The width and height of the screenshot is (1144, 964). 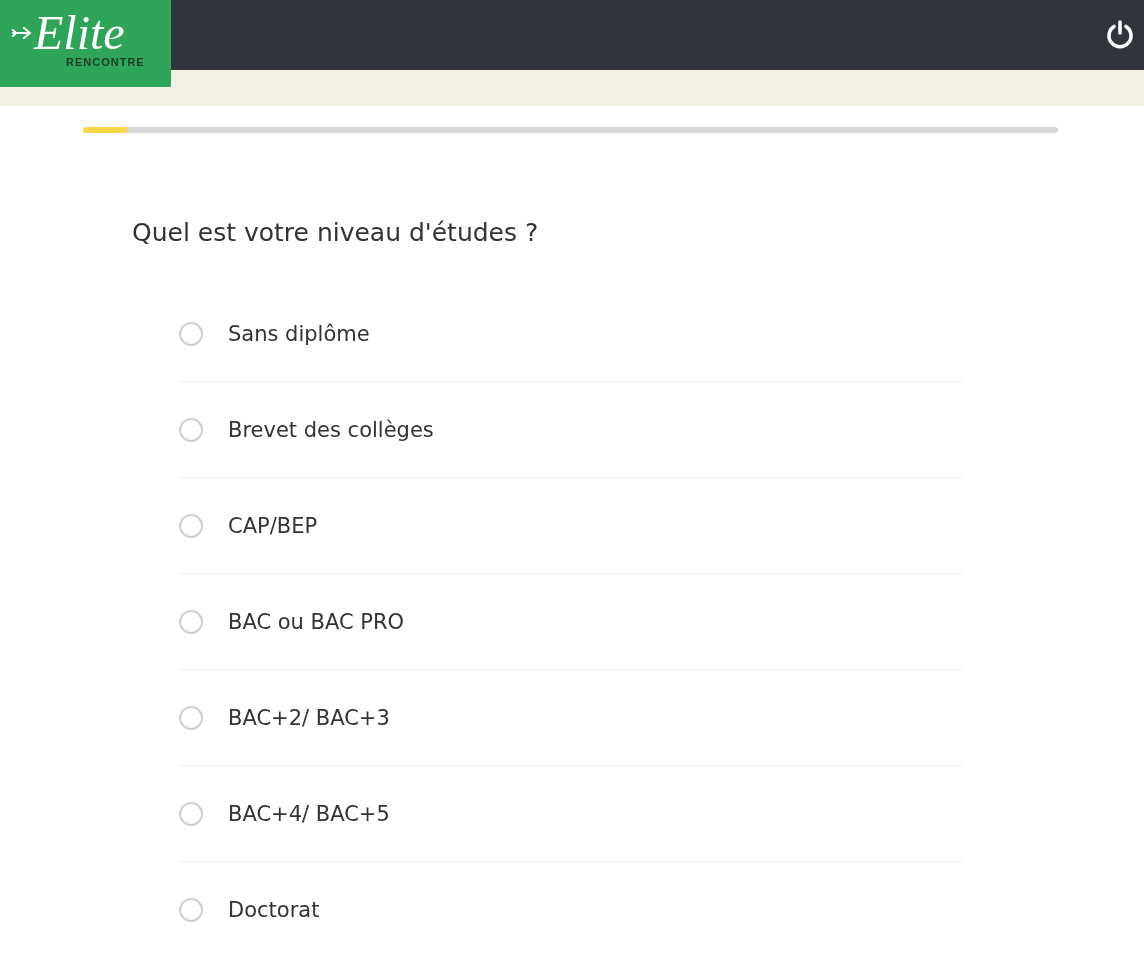 I want to click on answer-option: CAP/BEP, so click(x=570, y=526).